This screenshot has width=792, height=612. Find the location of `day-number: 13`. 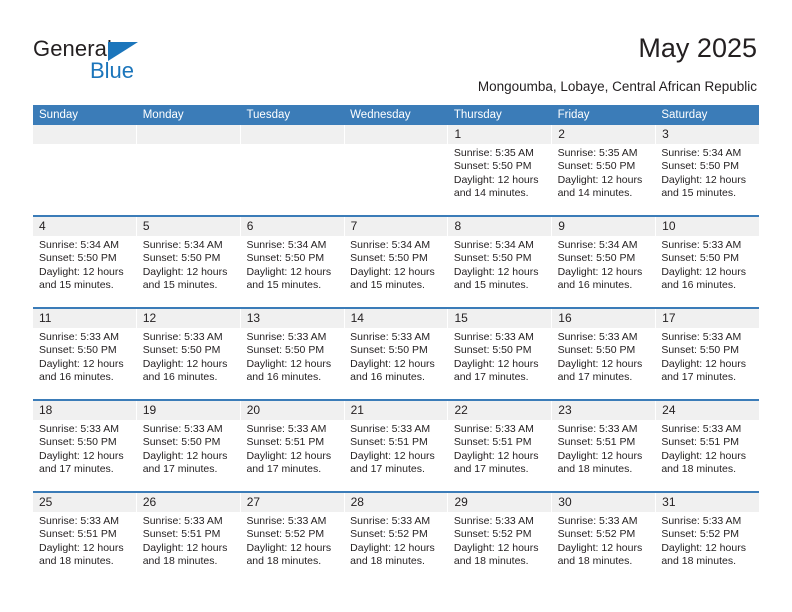

day-number: 13 is located at coordinates (291, 318).